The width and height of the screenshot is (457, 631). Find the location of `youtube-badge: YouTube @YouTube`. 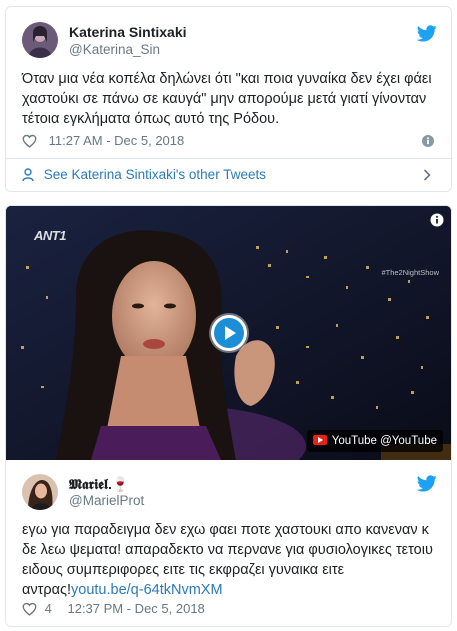

youtube-badge: YouTube @YouTube is located at coordinates (374, 441).